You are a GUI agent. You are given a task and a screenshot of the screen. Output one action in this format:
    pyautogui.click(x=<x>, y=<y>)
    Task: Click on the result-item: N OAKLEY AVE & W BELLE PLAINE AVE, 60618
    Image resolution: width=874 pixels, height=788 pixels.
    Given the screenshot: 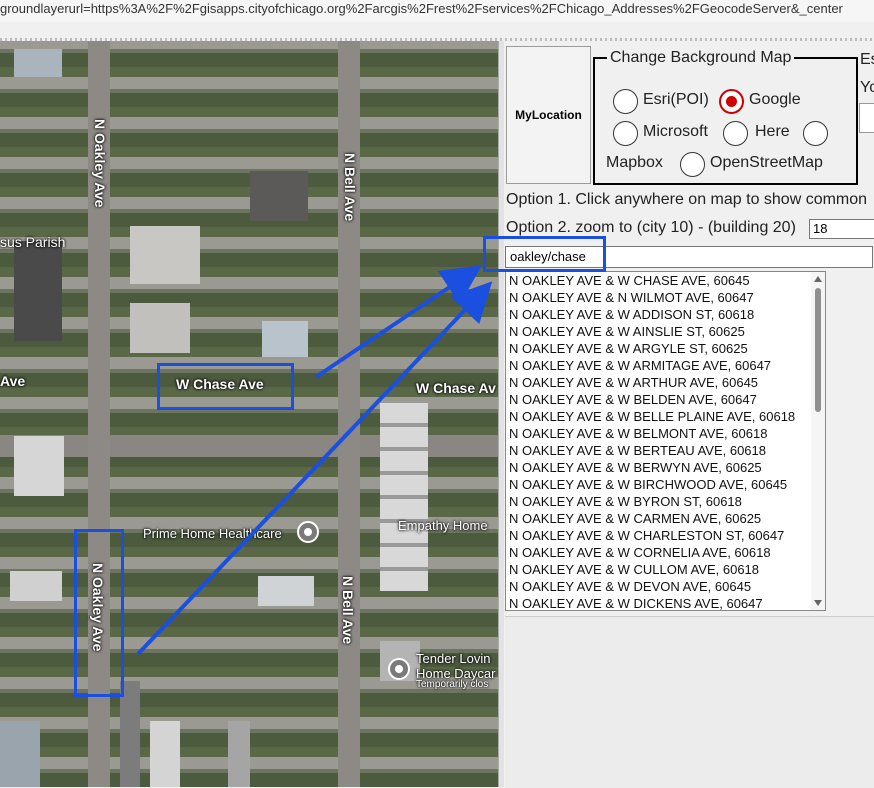 What is the action you would take?
    pyautogui.click(x=665, y=416)
    